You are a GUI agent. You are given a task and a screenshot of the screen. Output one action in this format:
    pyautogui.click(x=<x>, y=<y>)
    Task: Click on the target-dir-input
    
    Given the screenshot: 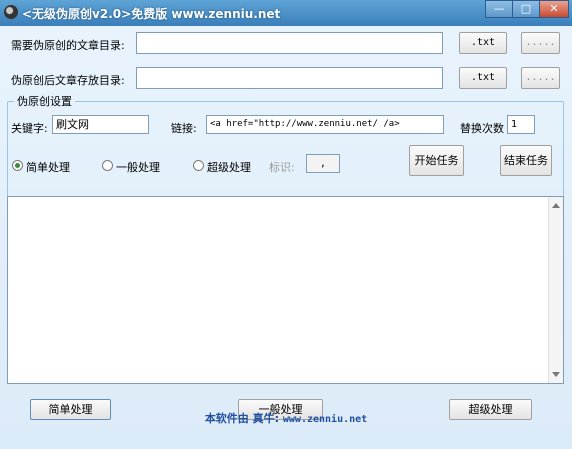 What is the action you would take?
    pyautogui.click(x=289, y=78)
    